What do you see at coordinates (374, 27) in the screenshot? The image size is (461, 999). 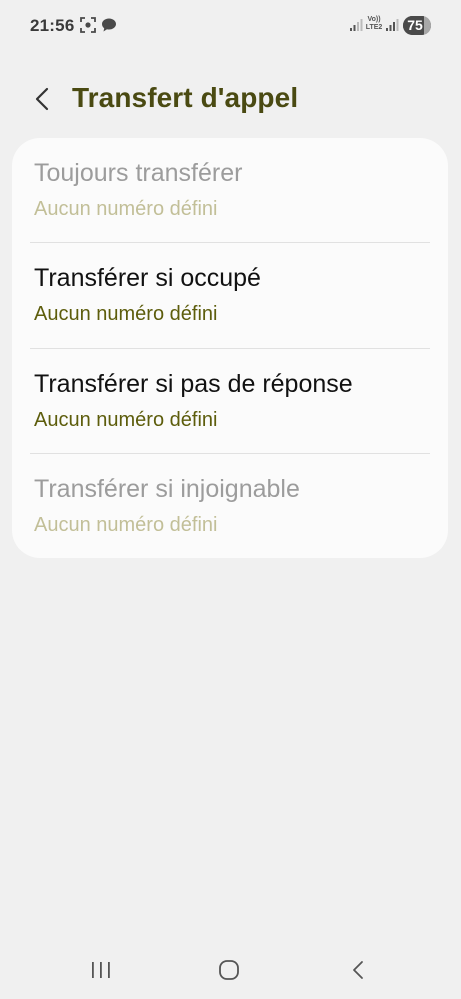 I see `network-label: LTE2` at bounding box center [374, 27].